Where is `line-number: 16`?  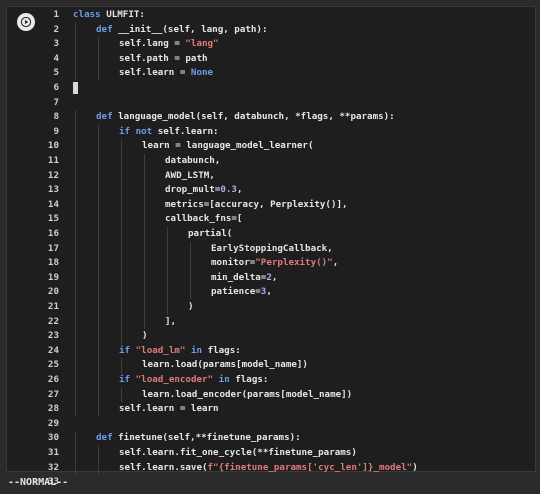
line-number: 16 is located at coordinates (53, 233).